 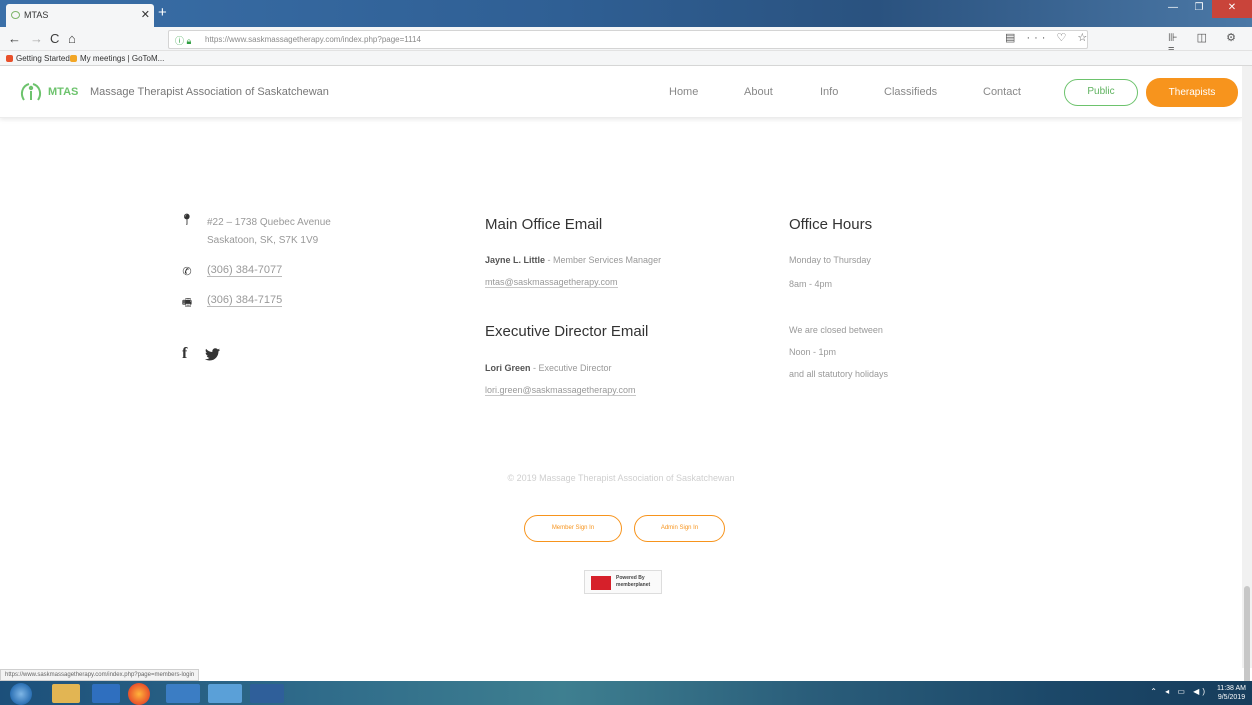 I want to click on windows-taskbar: ⌃ ◂ ▭ ◀) 11:38 AM 9/5/2019, so click(x=626, y=693).